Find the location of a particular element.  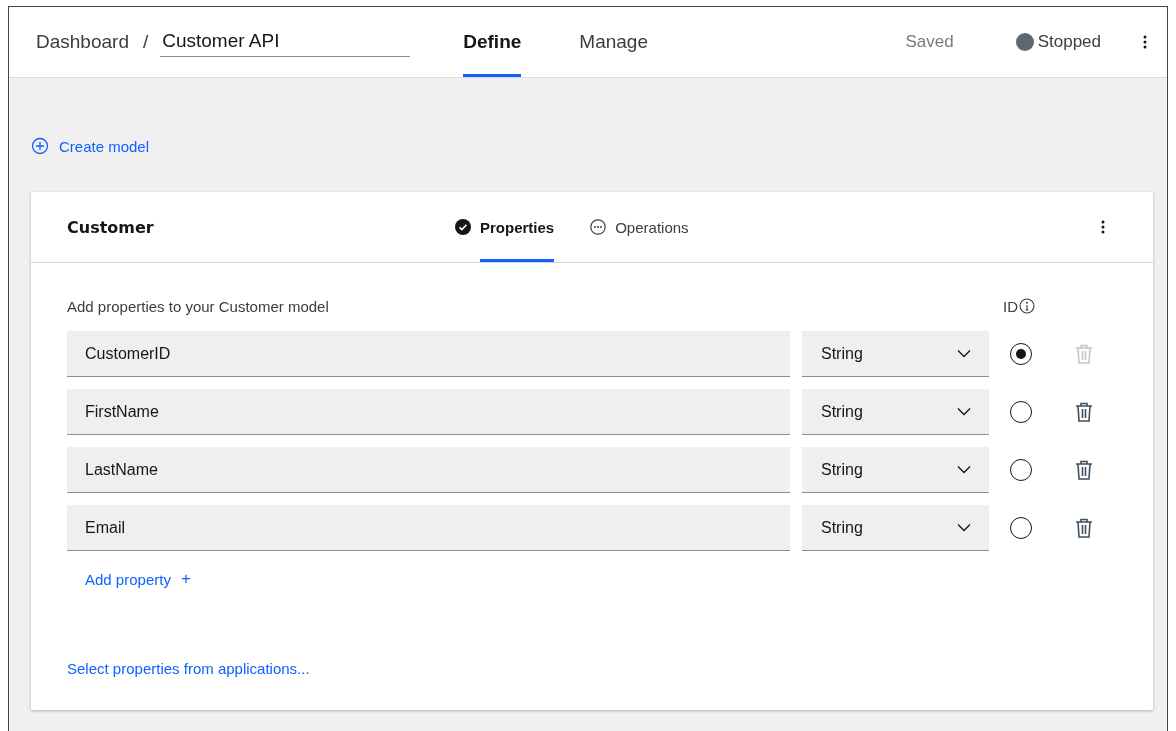

ellipsis-circle-icon is located at coordinates (598, 227).